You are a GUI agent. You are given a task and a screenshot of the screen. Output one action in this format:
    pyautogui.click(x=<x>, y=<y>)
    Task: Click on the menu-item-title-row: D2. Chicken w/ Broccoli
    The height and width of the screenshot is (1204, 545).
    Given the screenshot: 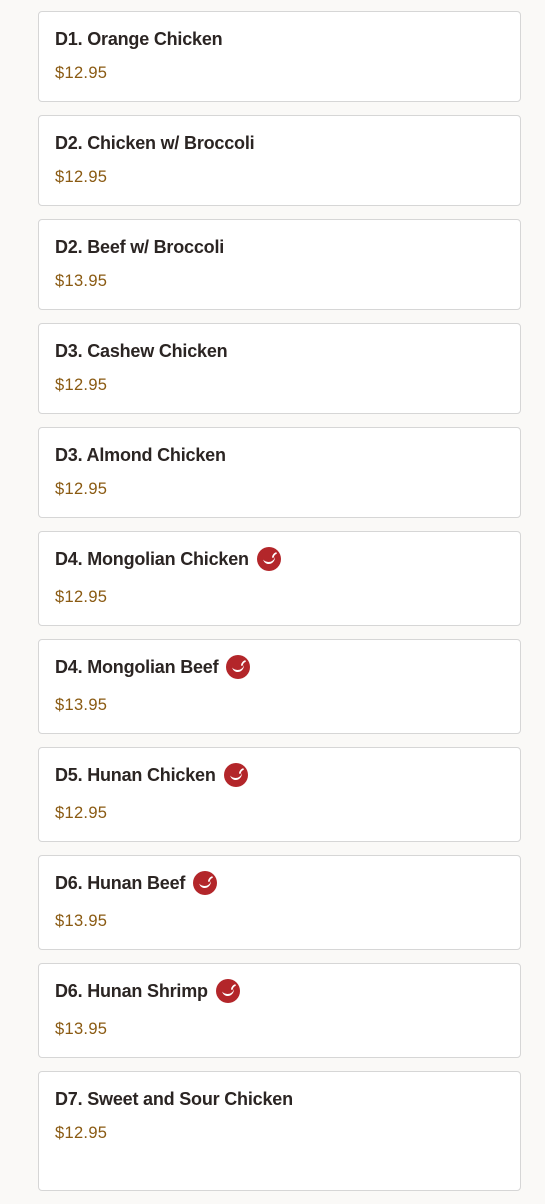 What is the action you would take?
    pyautogui.click(x=279, y=143)
    